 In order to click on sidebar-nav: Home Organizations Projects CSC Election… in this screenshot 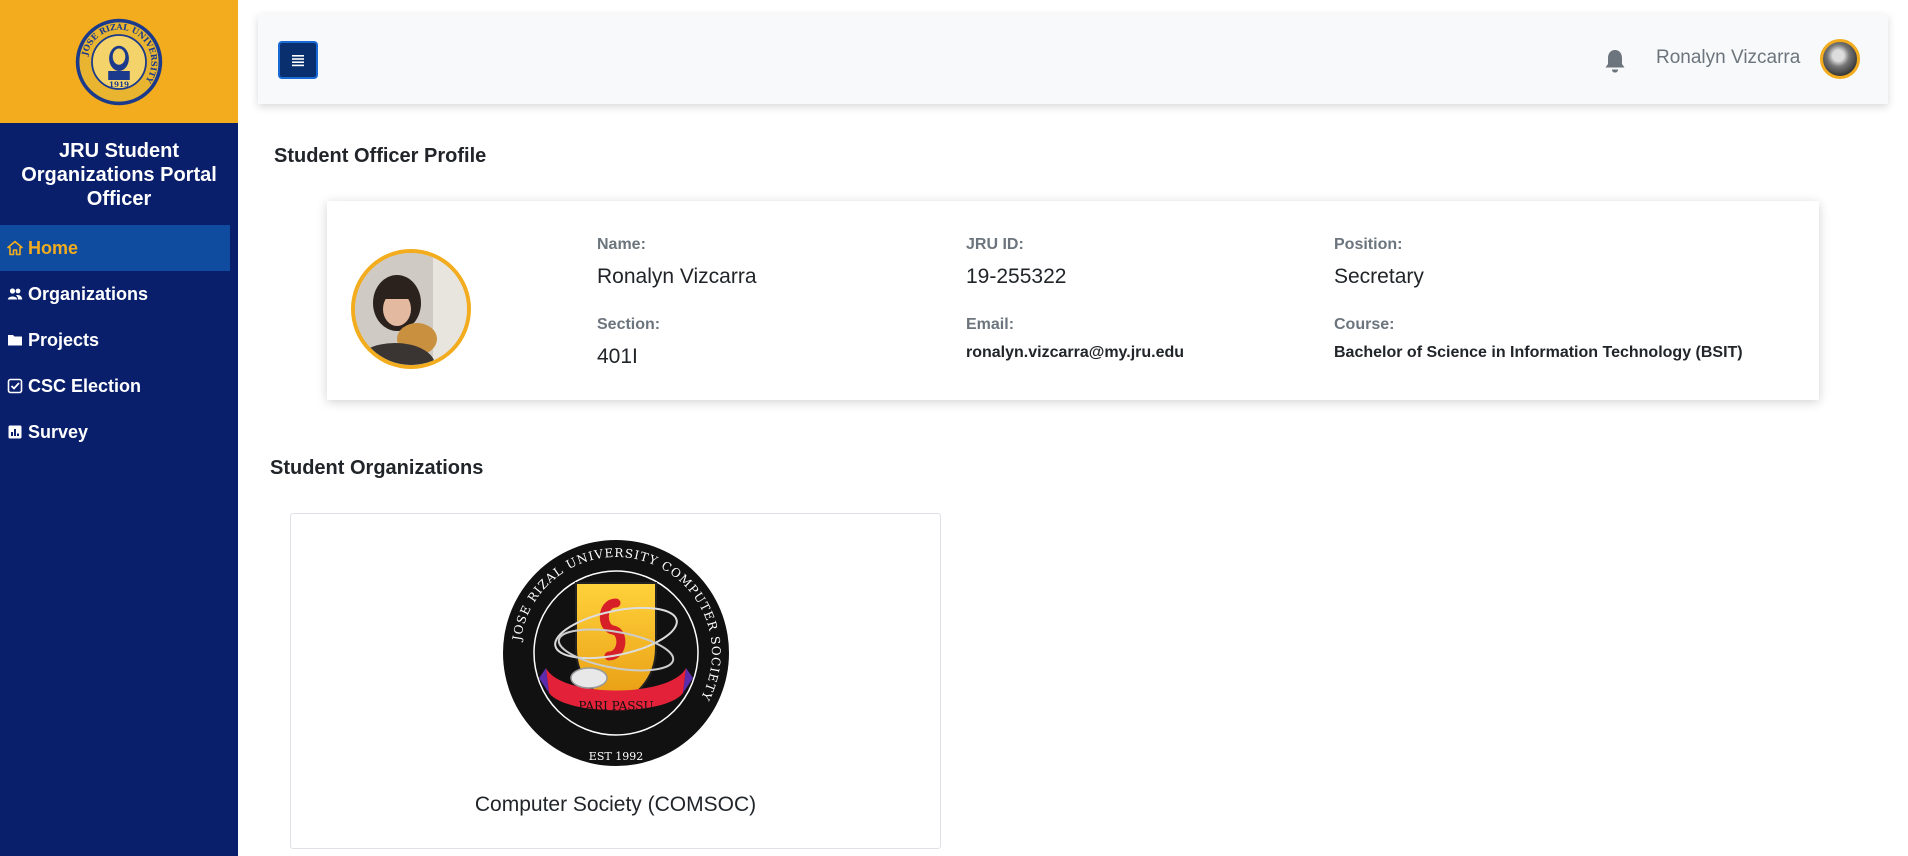, I will do `click(119, 340)`.